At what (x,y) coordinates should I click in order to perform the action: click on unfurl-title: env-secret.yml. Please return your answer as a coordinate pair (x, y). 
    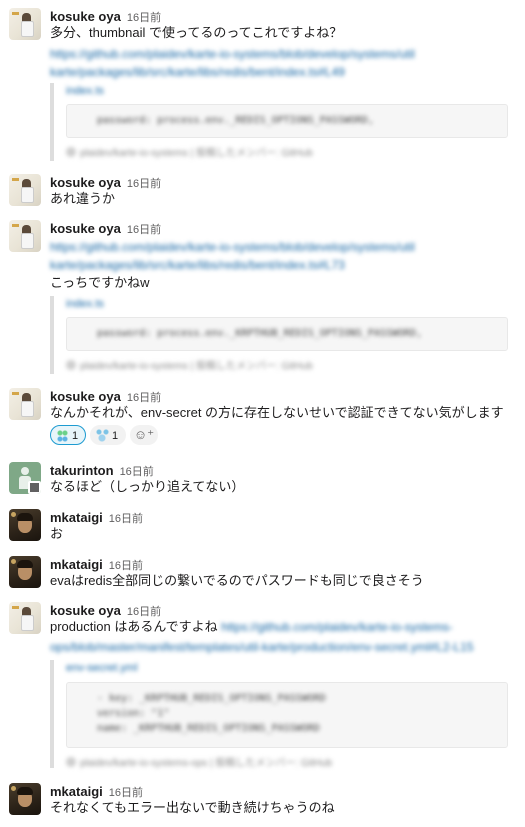
    Looking at the image, I should click on (102, 668).